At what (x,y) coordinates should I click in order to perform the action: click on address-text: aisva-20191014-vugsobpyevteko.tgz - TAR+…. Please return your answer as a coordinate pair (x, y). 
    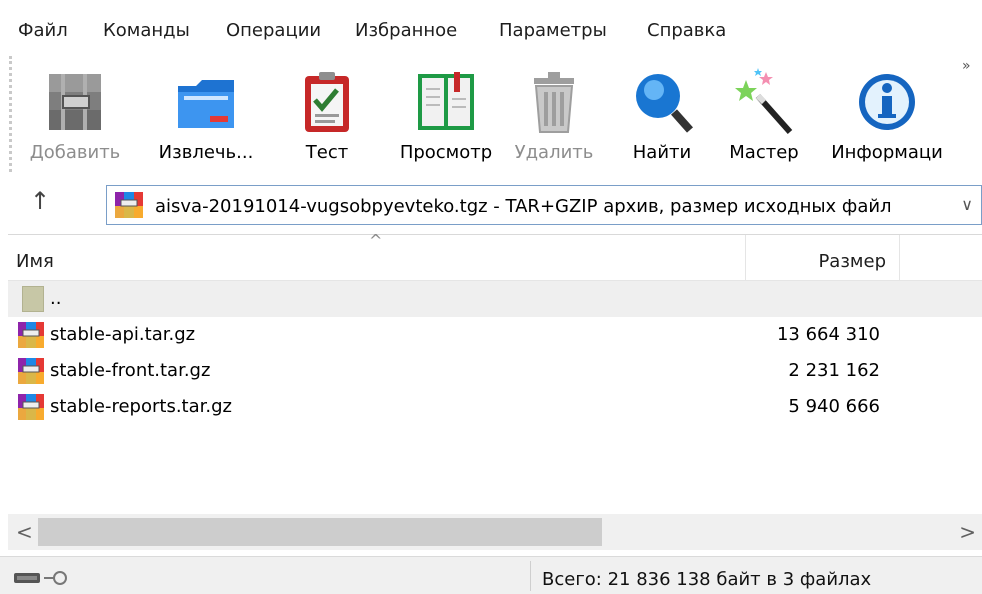
    Looking at the image, I should click on (523, 206).